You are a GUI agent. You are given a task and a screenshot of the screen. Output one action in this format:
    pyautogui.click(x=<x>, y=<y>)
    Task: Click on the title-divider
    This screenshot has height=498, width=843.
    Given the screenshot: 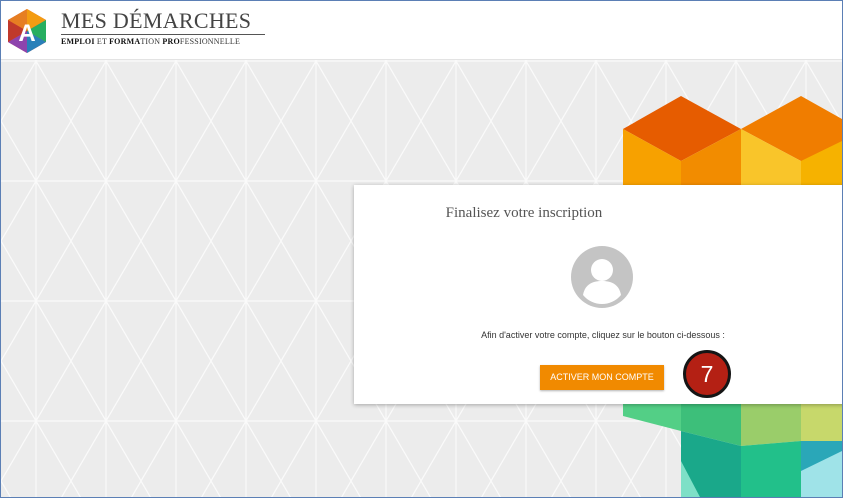 What is the action you would take?
    pyautogui.click(x=163, y=34)
    